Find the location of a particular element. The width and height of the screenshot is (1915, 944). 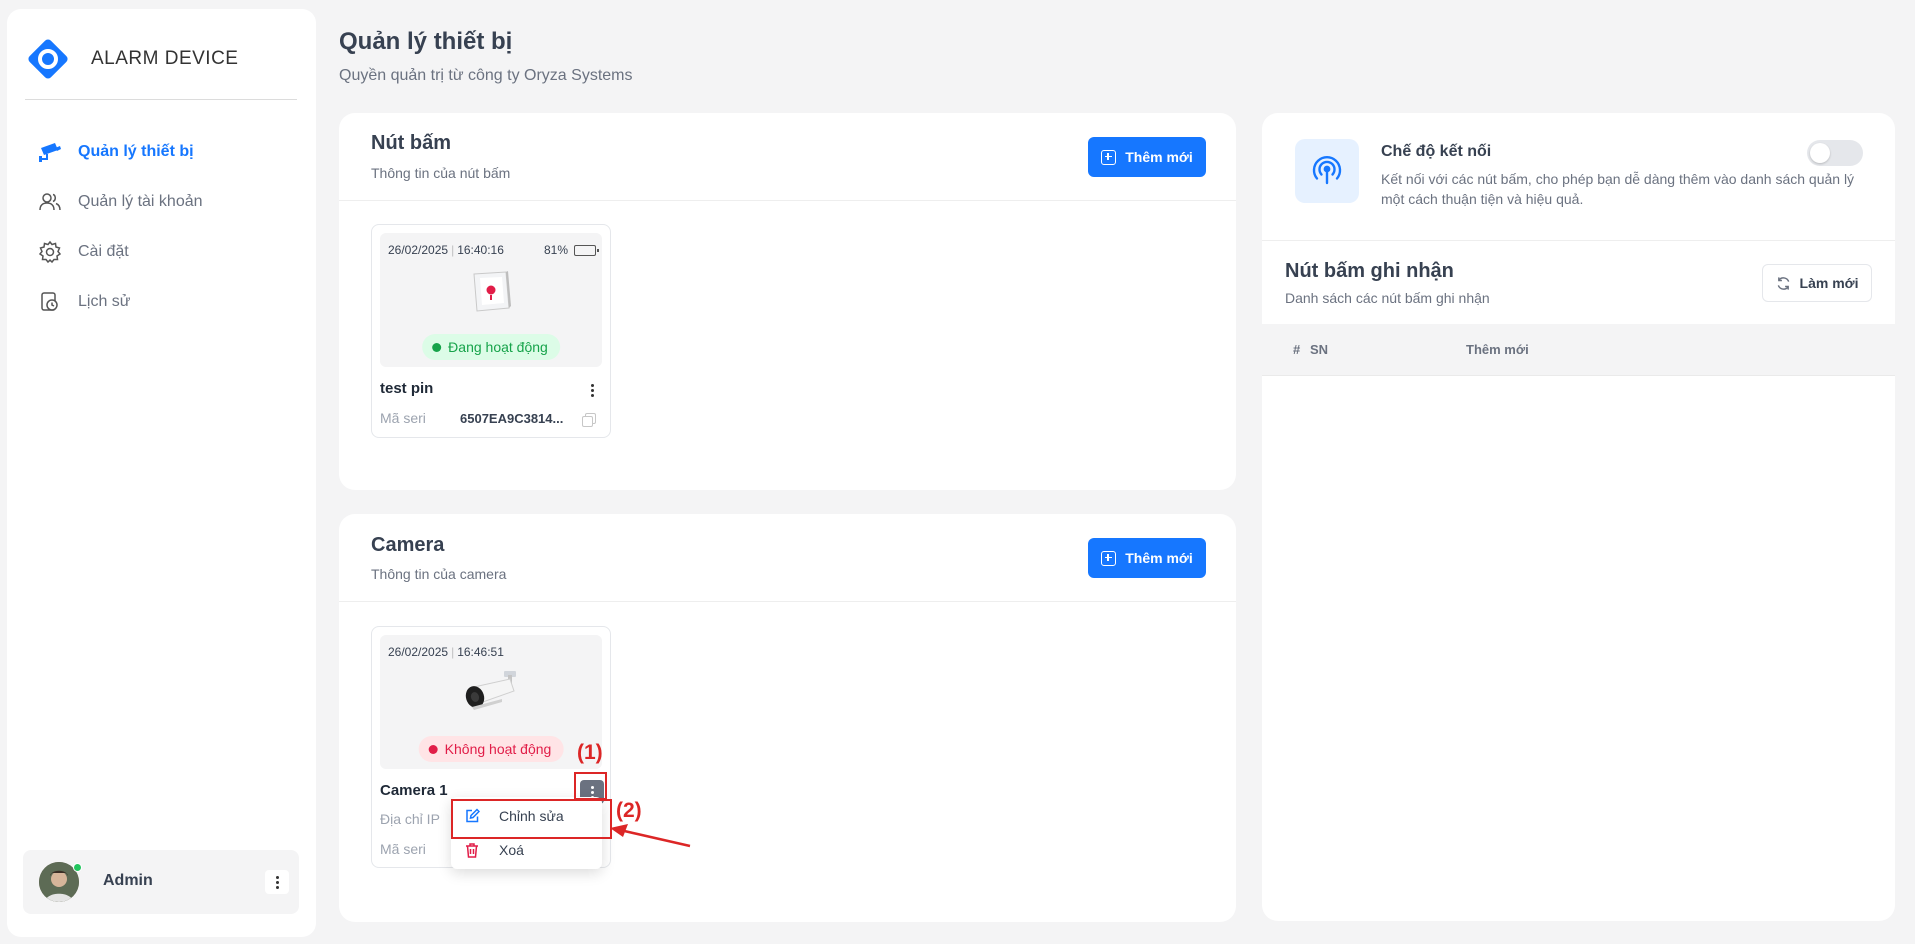

user-name: Admin is located at coordinates (128, 880).